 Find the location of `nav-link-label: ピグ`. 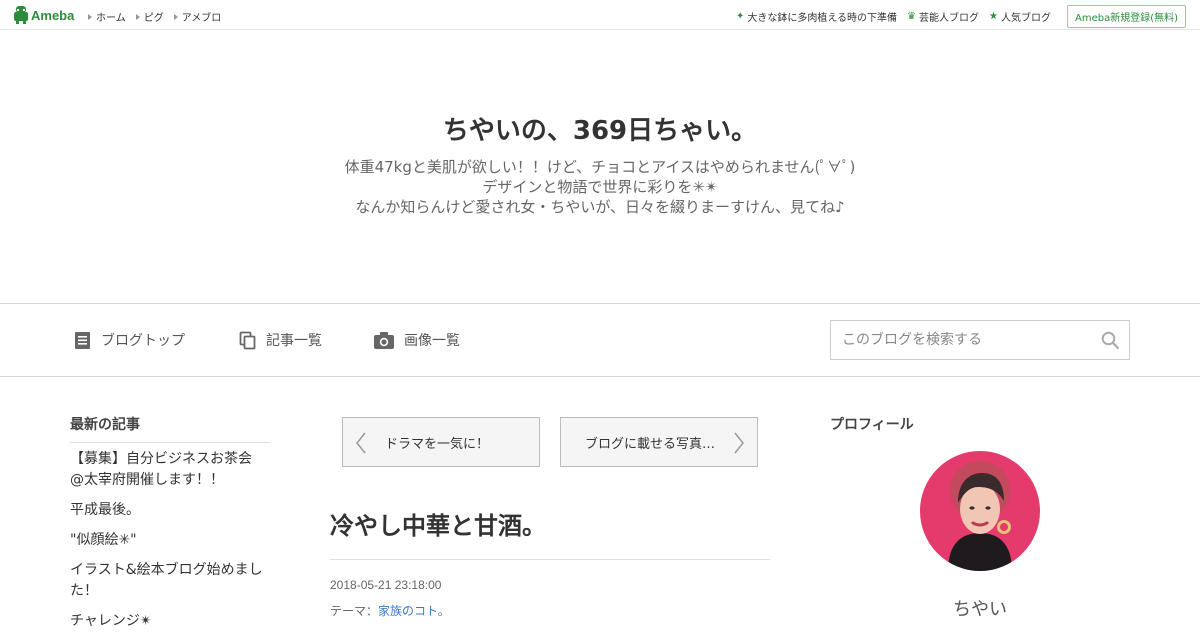

nav-link-label: ピグ is located at coordinates (153, 18).